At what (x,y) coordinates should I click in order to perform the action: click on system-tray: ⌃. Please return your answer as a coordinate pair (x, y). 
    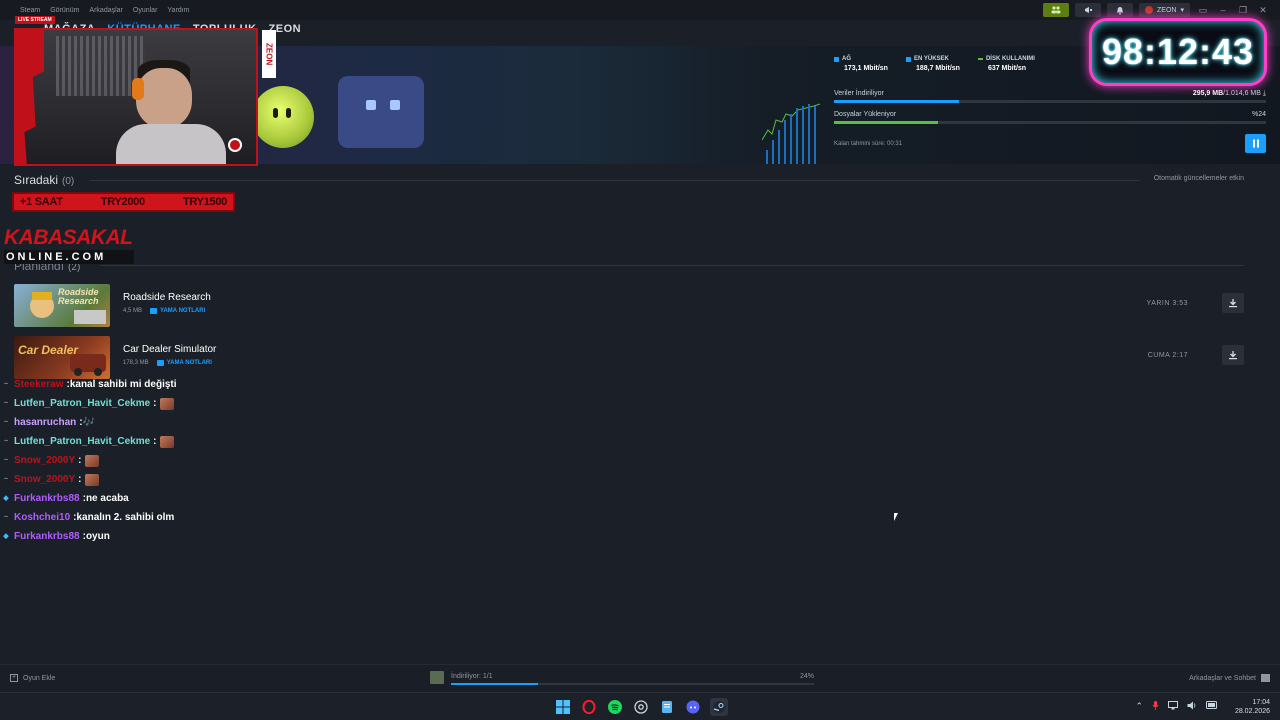
    Looking at the image, I should click on (1176, 706).